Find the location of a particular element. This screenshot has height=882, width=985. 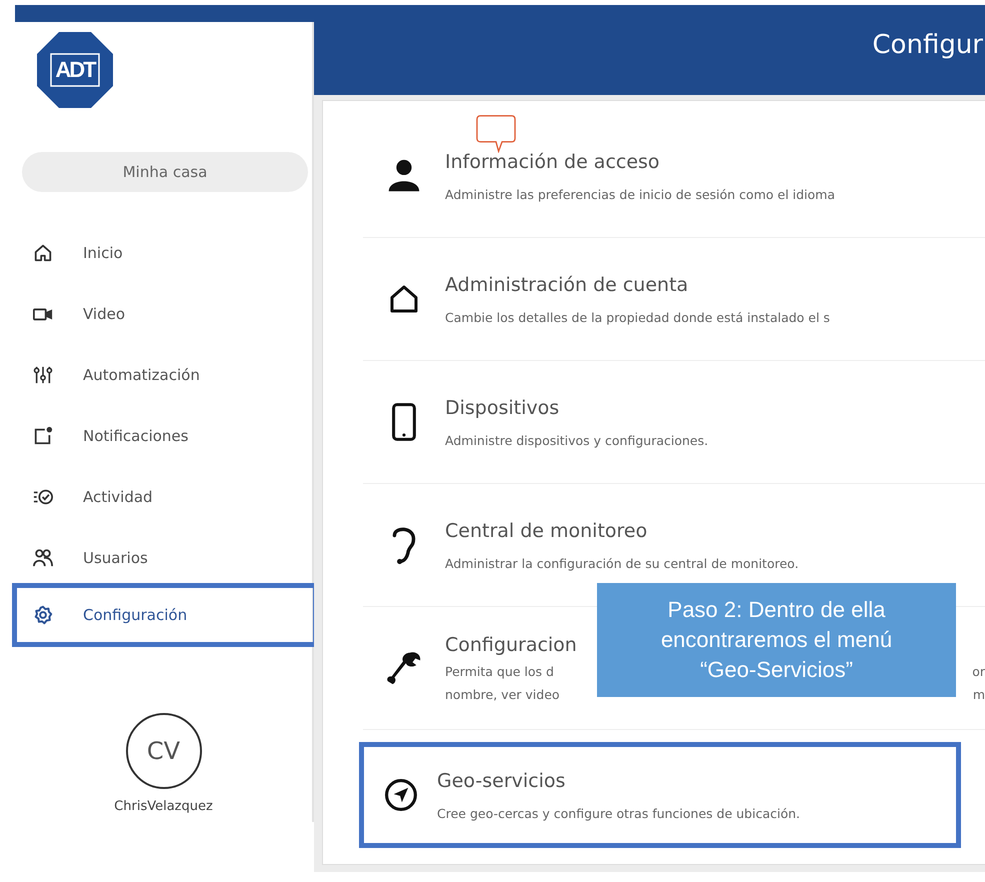

setting-description: Administrar la configuración de su central de monitoreo. is located at coordinates (622, 563).